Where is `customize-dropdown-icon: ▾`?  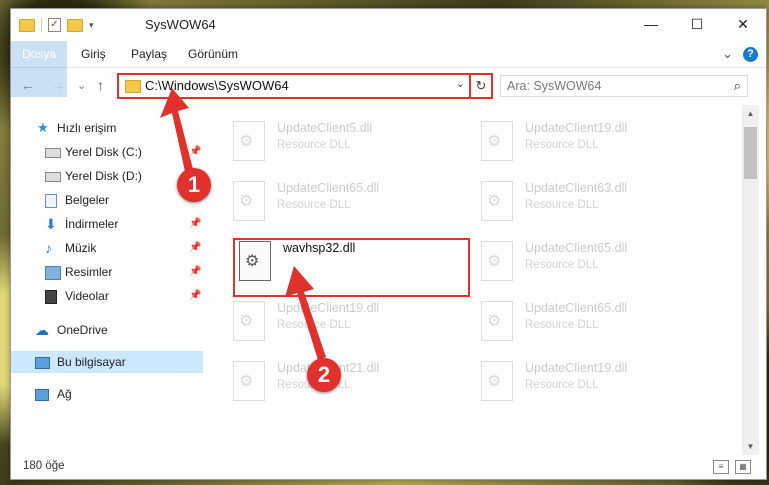
customize-dropdown-icon: ▾ is located at coordinates (91, 25).